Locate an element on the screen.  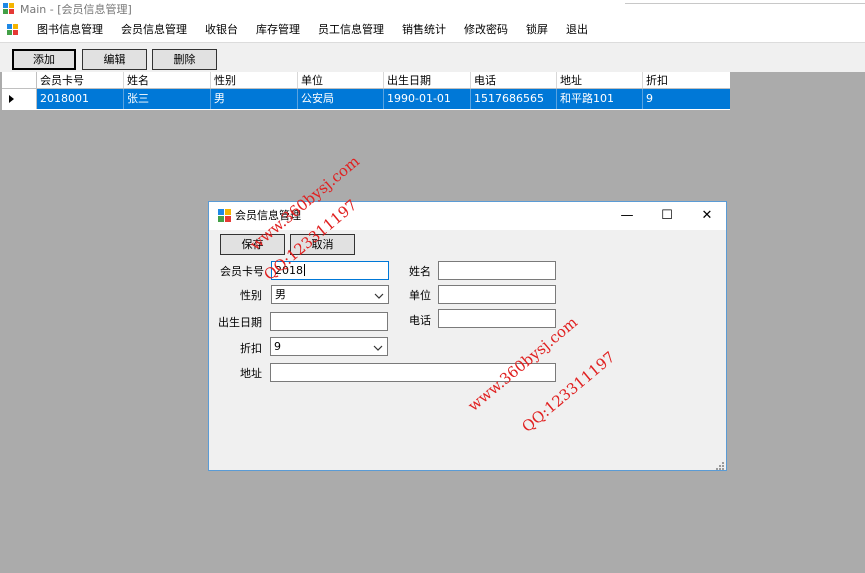
column-header-gender: 性别 is located at coordinates (254, 80).